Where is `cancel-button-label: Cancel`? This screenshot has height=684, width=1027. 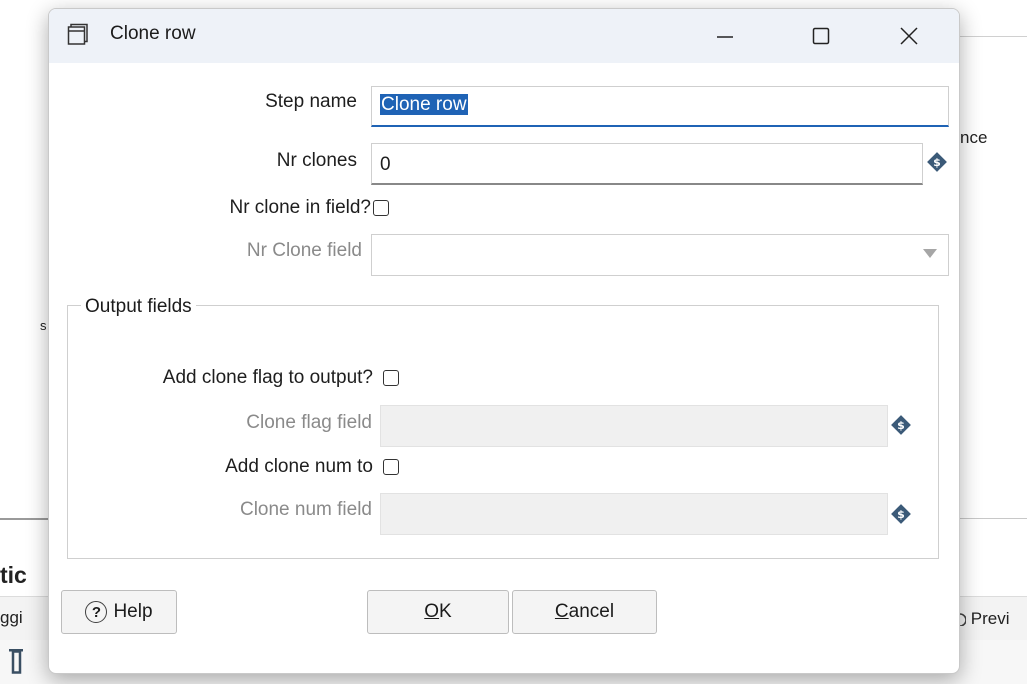 cancel-button-label: Cancel is located at coordinates (584, 611).